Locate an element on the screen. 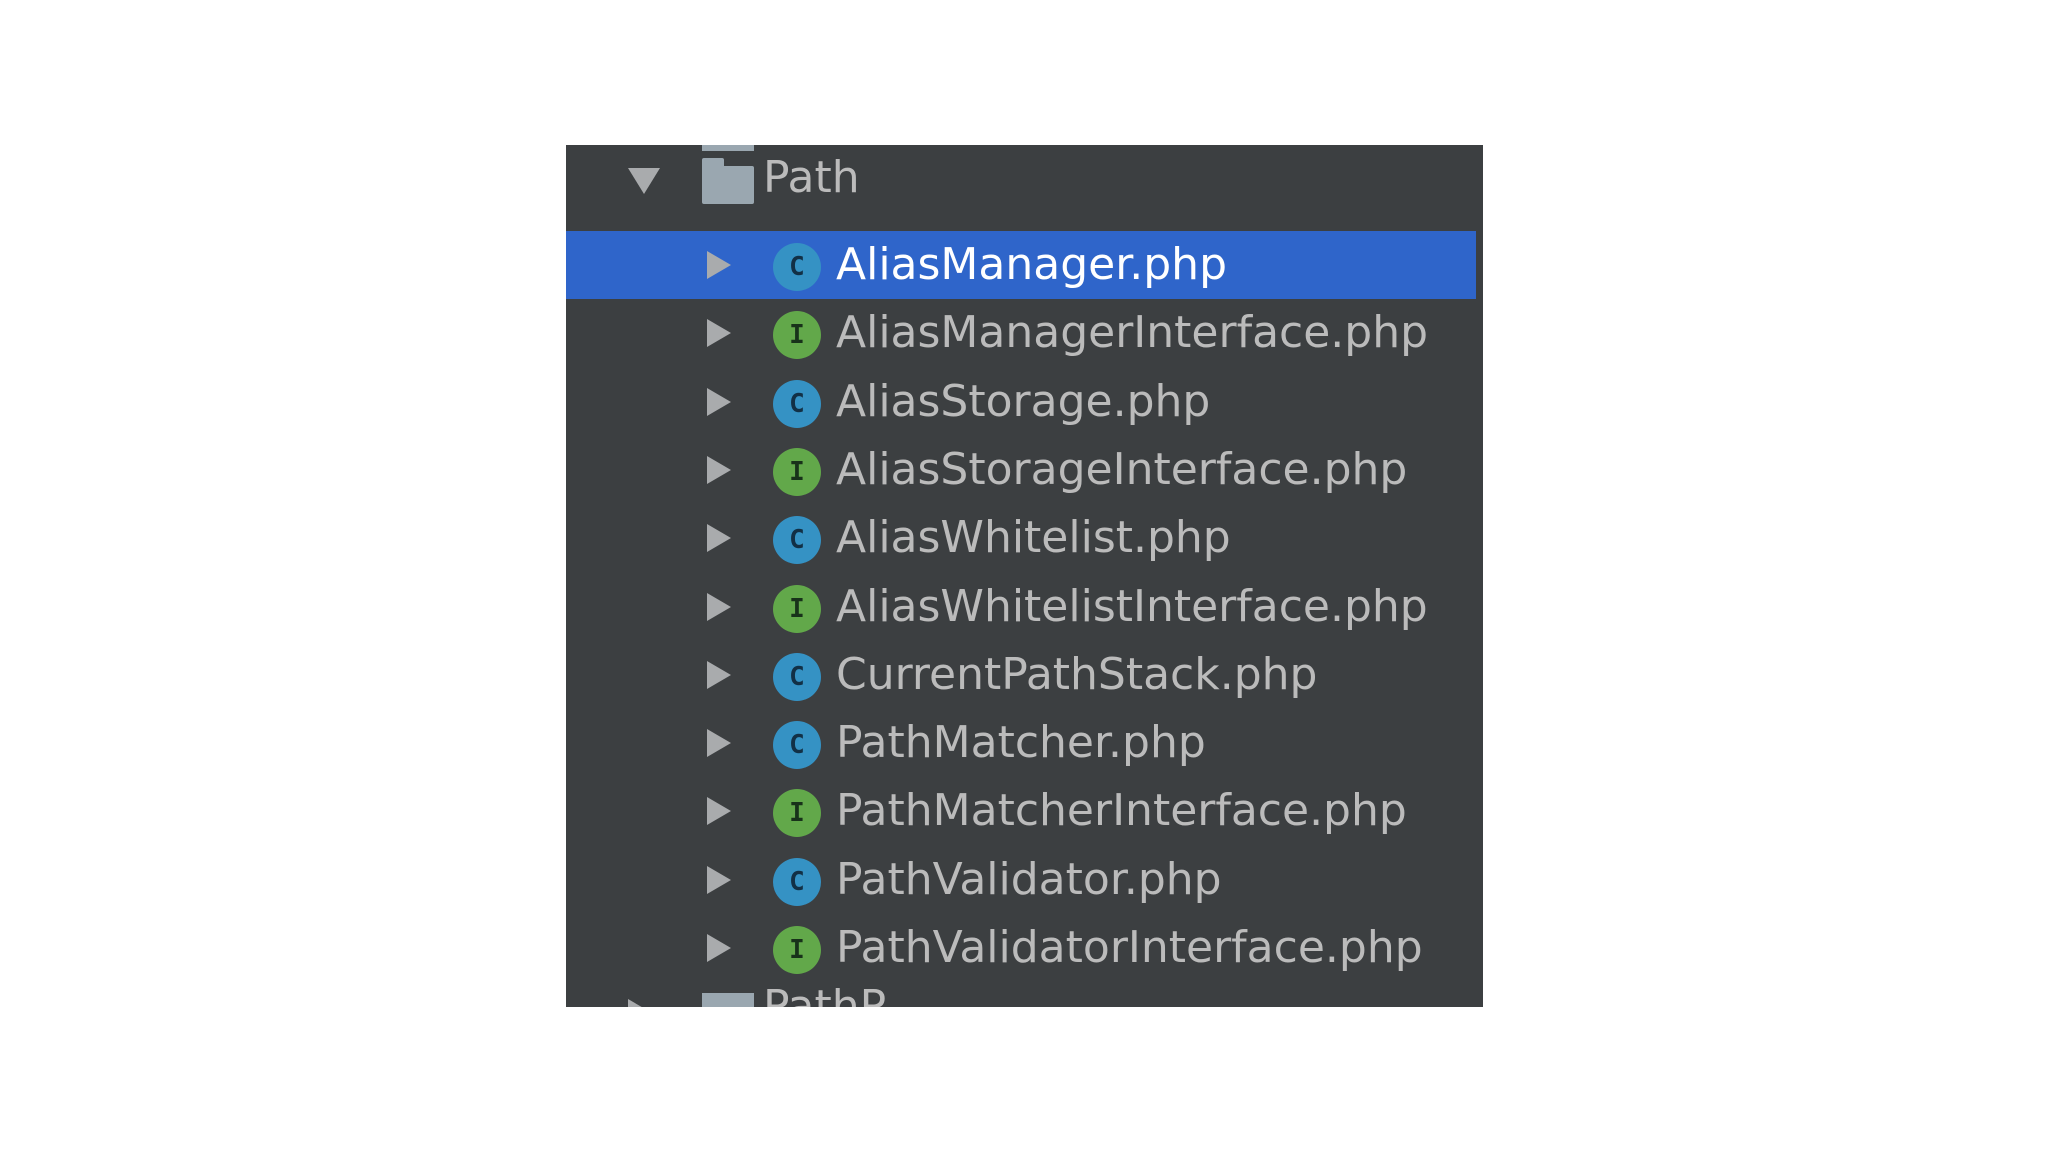 This screenshot has width=2048, height=1152. tree-file-row: C AliasStorage.php is located at coordinates (1021, 402).